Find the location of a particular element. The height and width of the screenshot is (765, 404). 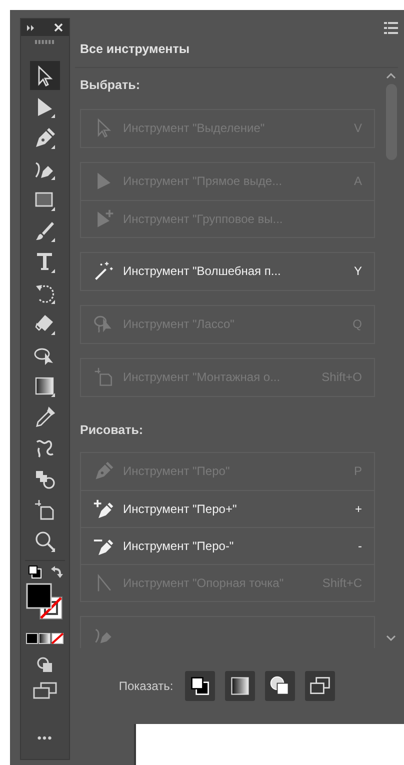

color-mode-icon is located at coordinates (45, 638).